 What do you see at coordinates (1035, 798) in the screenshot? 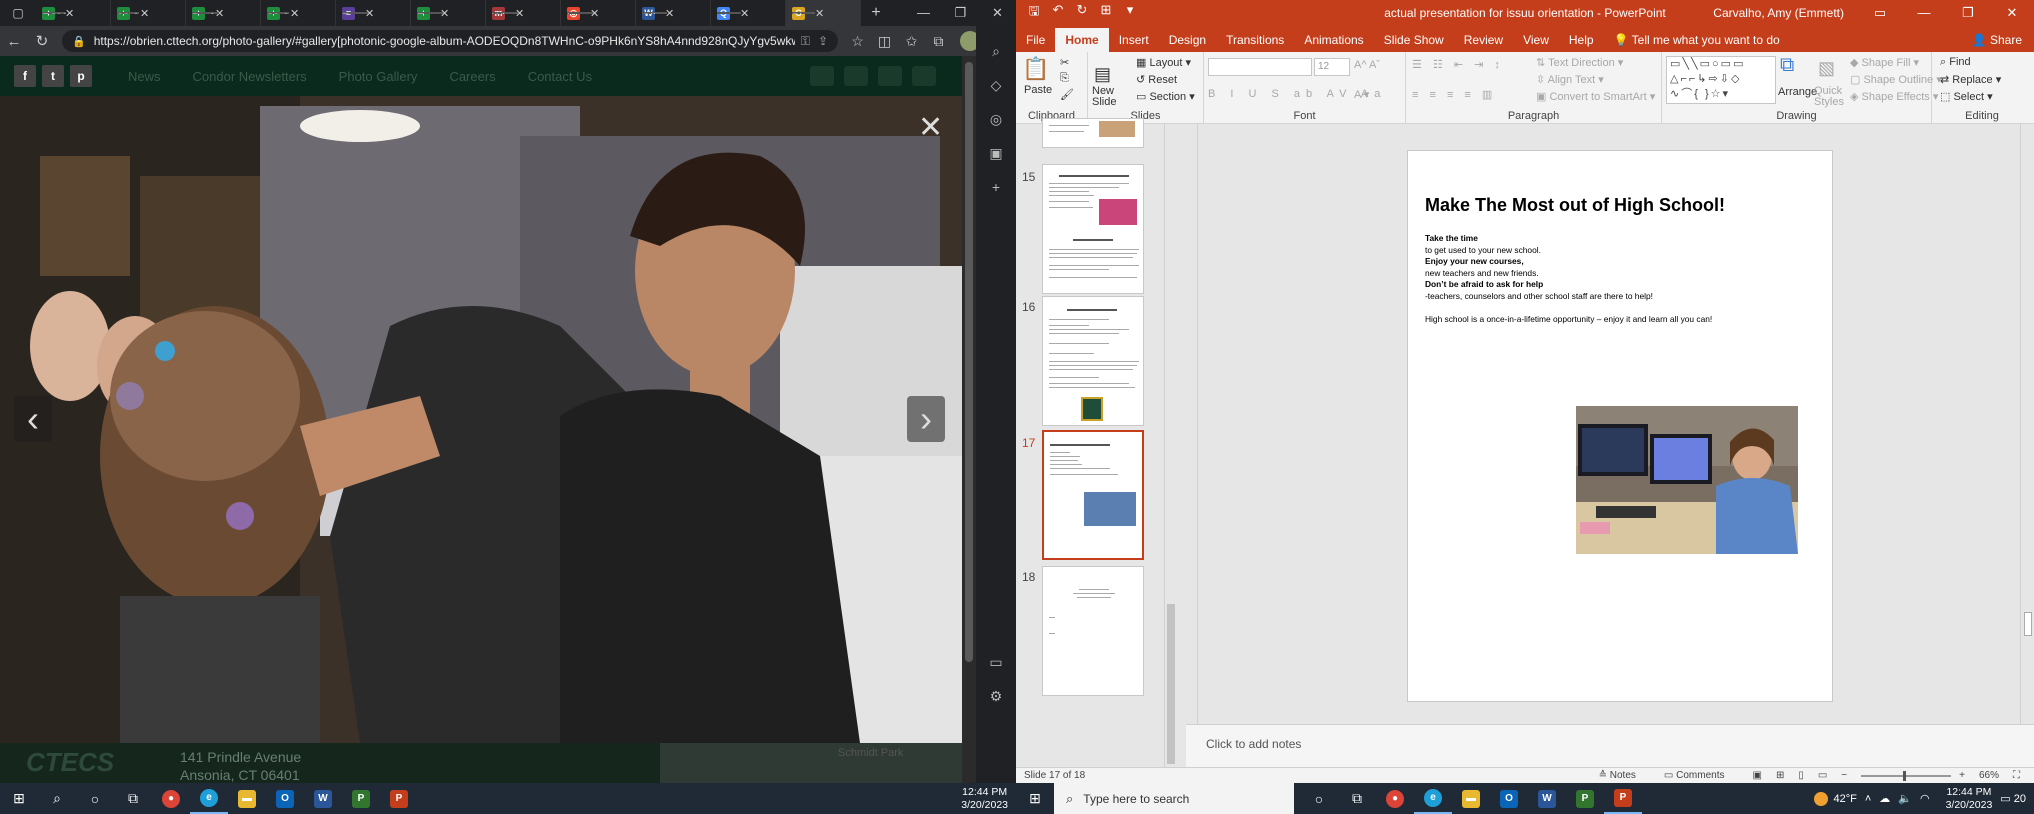
I see `start-icon-2: ⊞` at bounding box center [1035, 798].